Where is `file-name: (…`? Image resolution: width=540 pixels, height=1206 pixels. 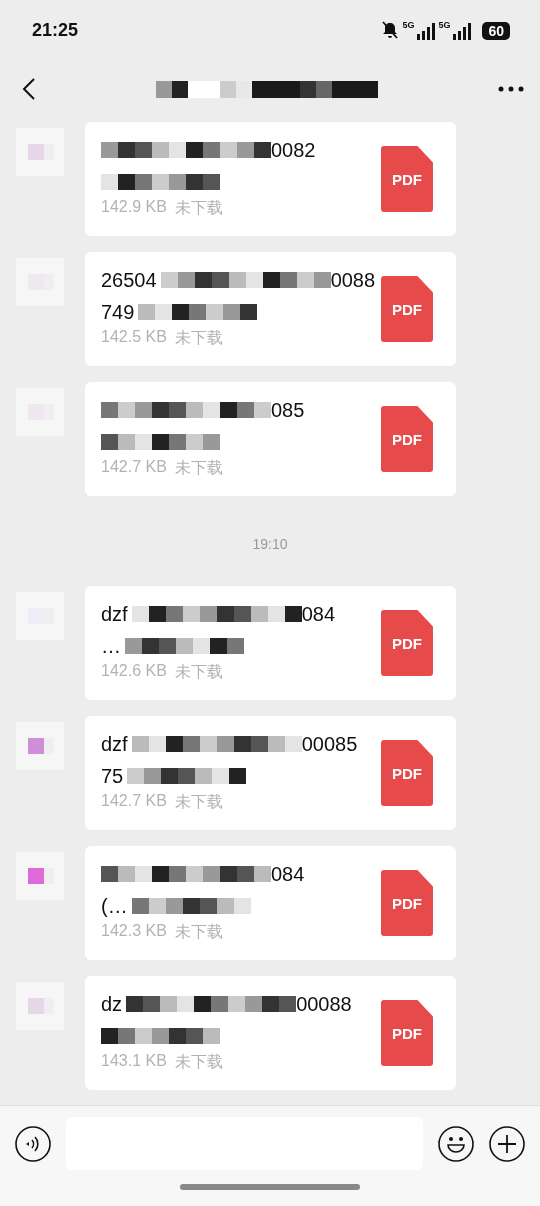
file-name: (… is located at coordinates (114, 906).